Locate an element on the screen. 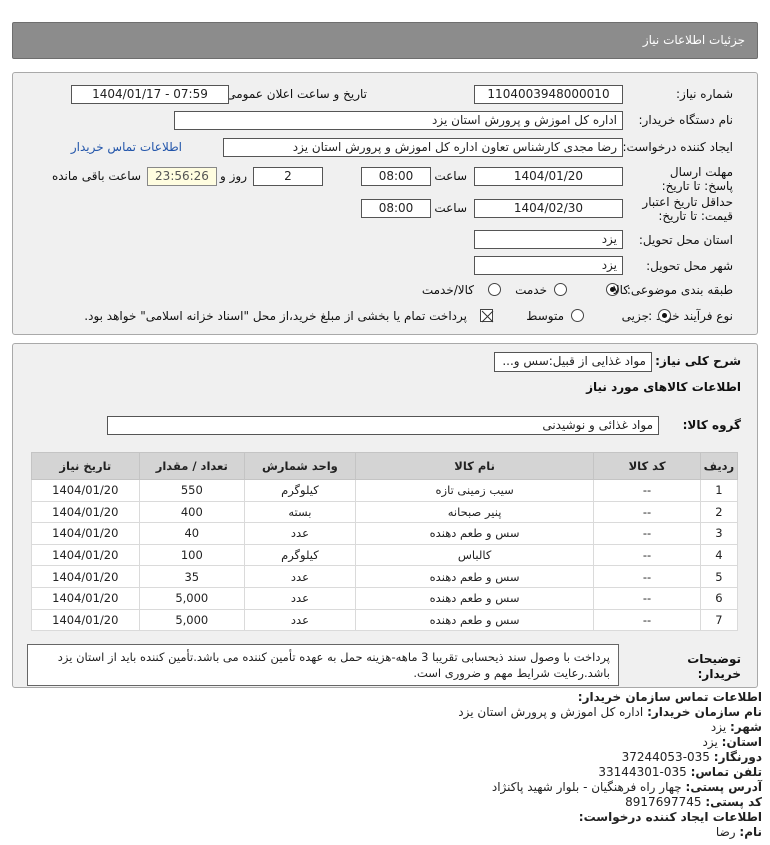  phone-row: تلفن تماس: 035-33144301 is located at coordinates (680, 772).